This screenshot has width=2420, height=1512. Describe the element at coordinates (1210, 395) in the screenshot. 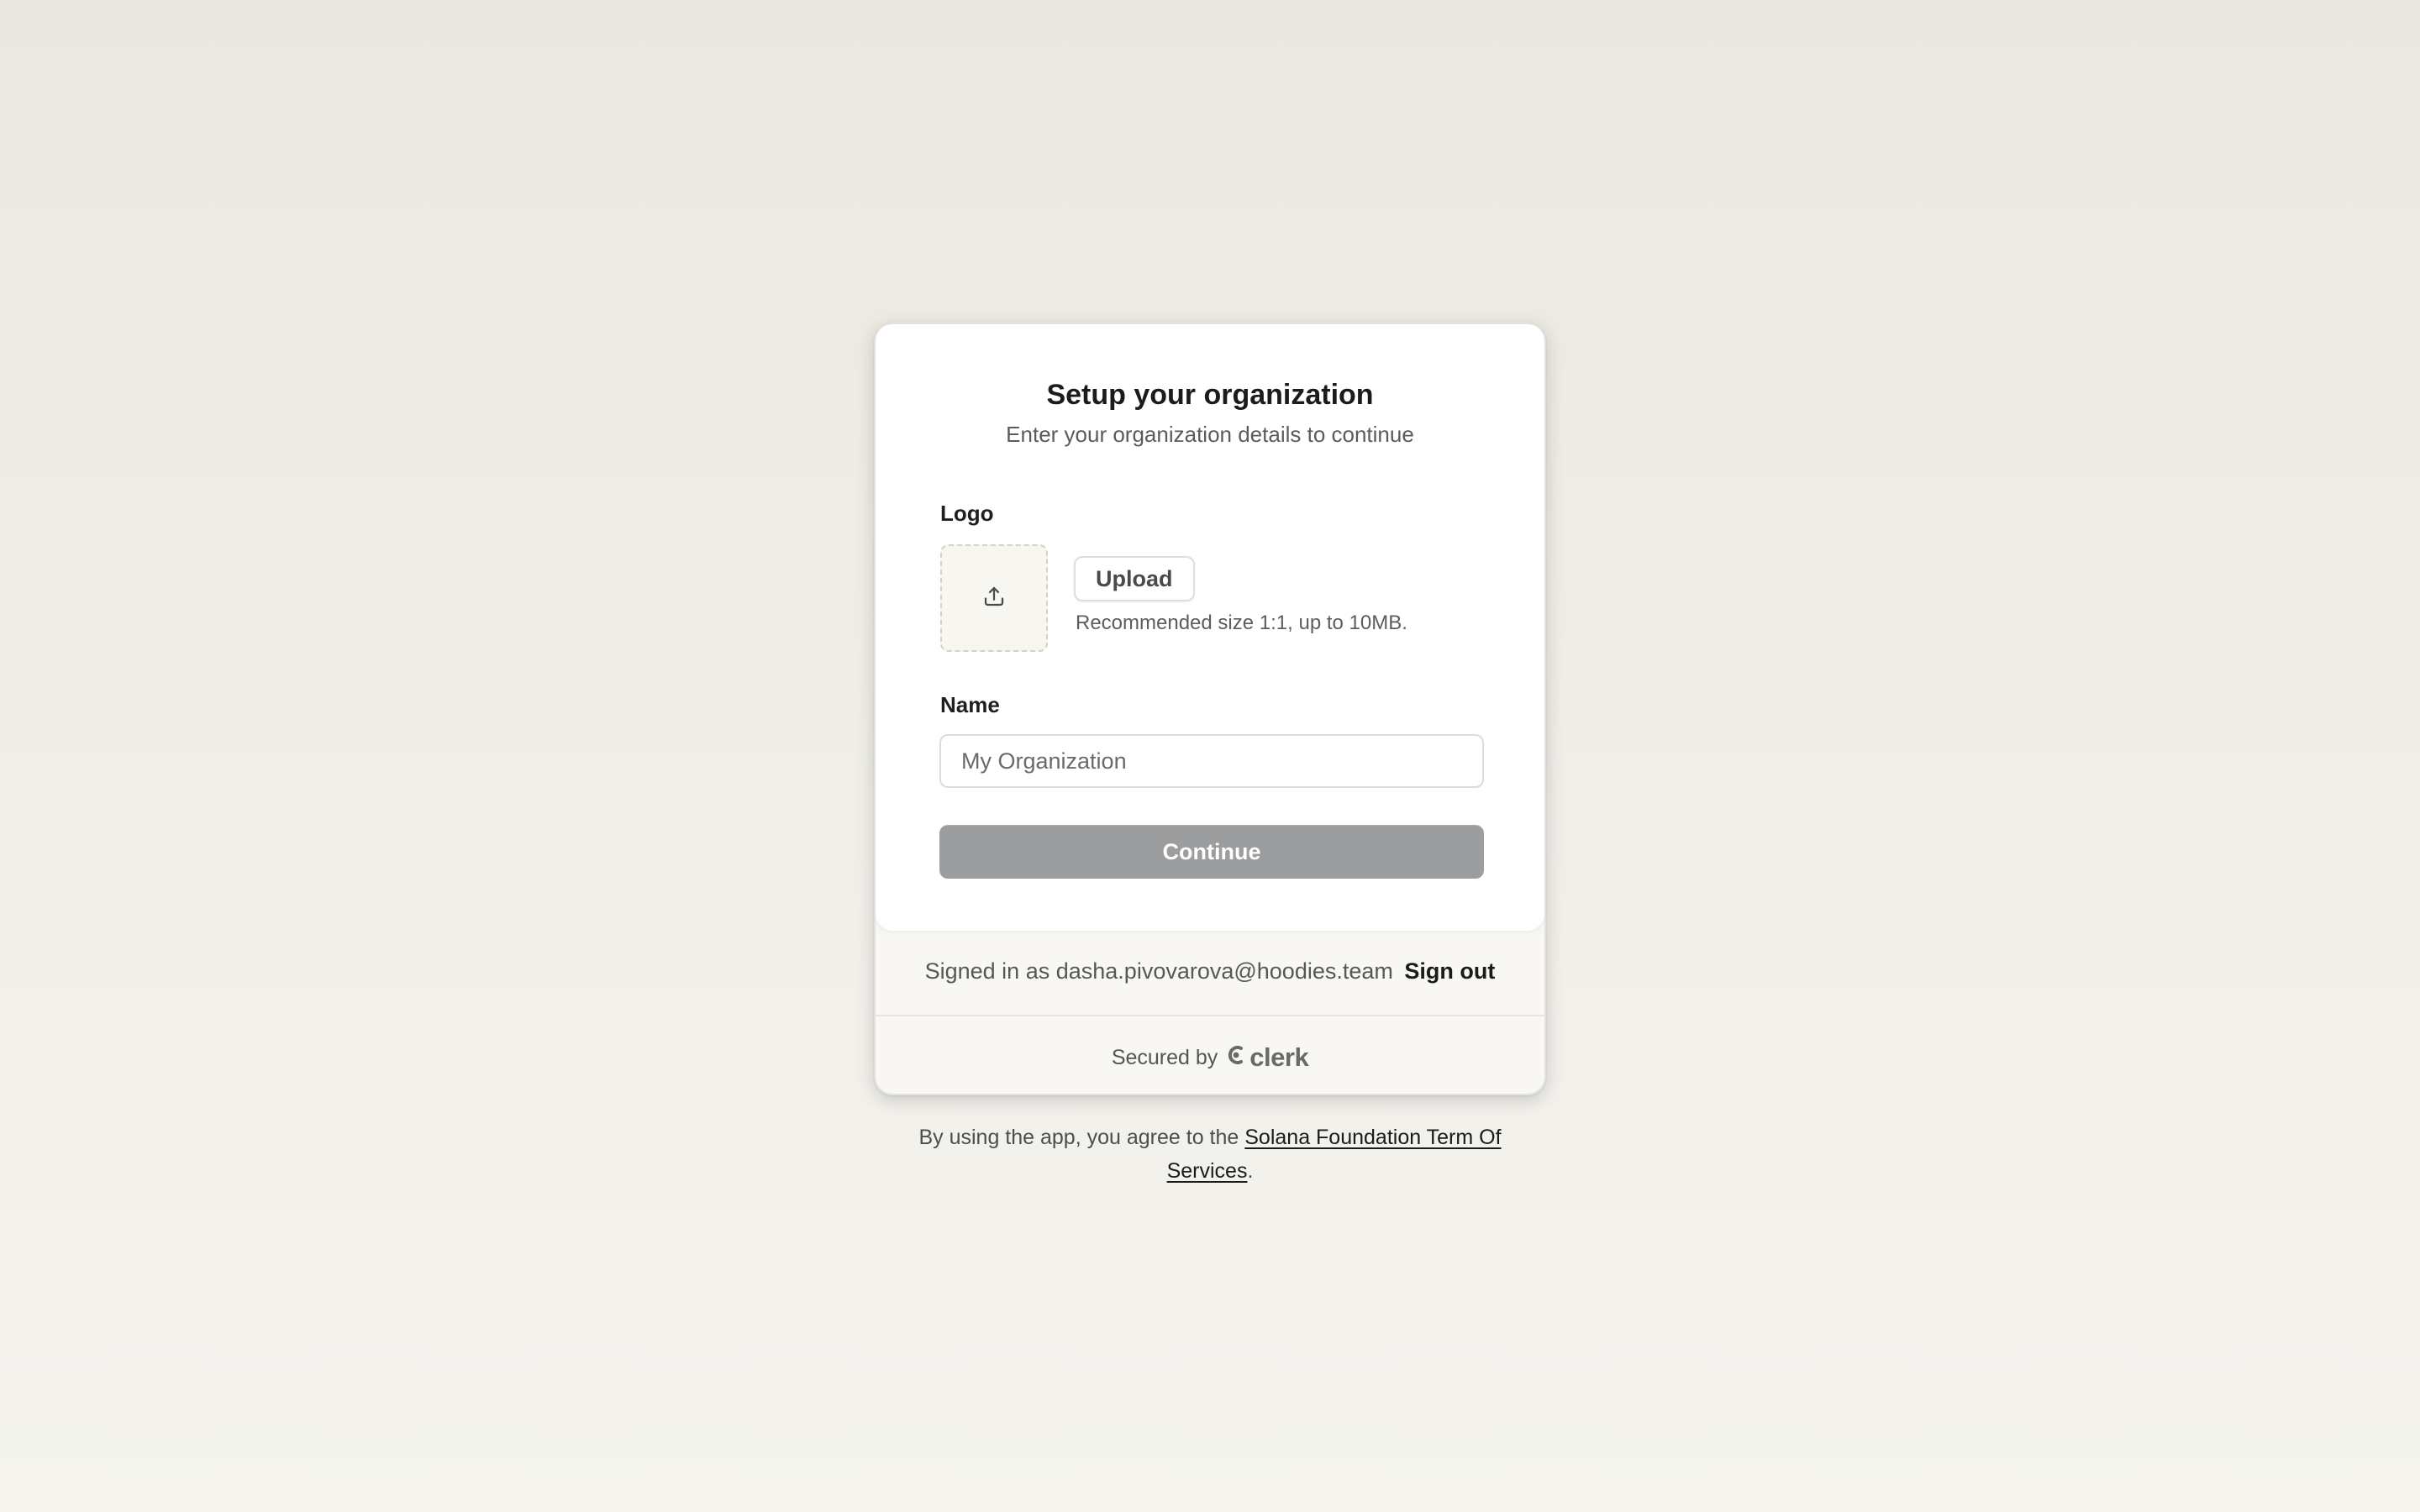

I see `page-title: Setup your organization` at that location.